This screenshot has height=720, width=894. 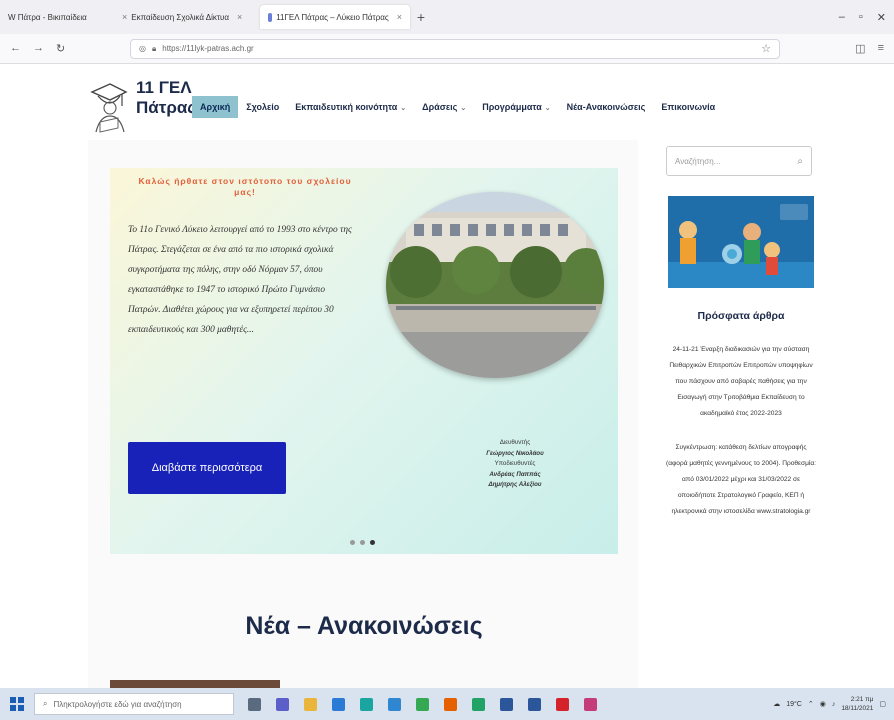 What do you see at coordinates (534, 704) in the screenshot?
I see `word-icon` at bounding box center [534, 704].